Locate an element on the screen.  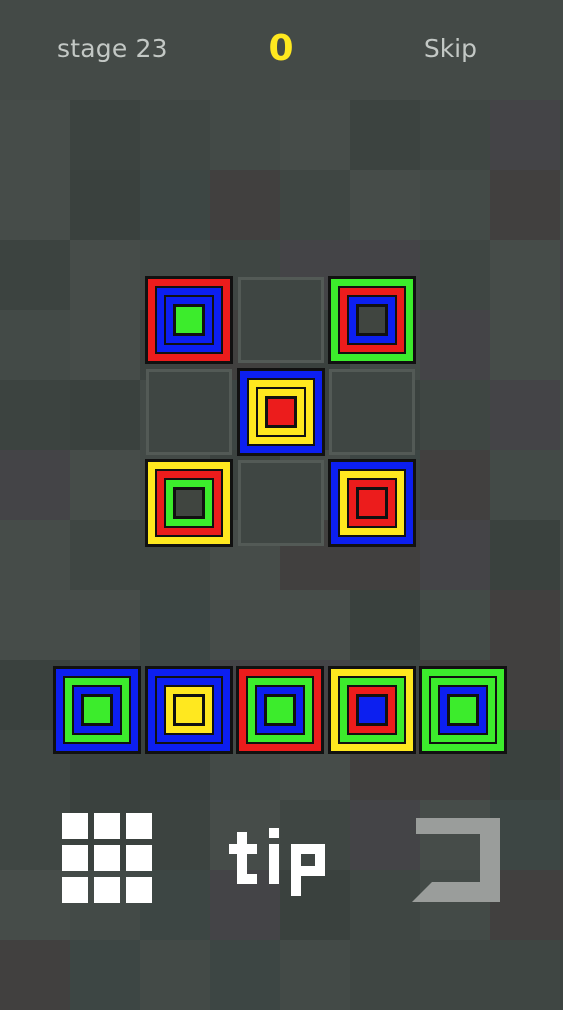
level-select-button is located at coordinates (107, 858).